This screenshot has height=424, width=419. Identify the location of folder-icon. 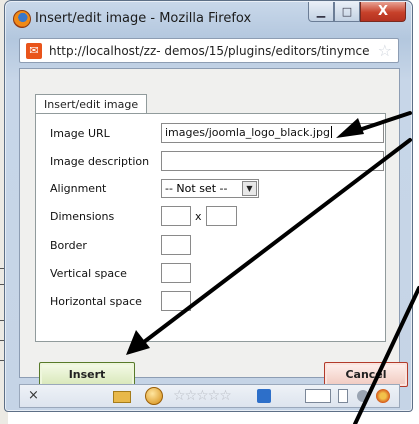
(122, 397).